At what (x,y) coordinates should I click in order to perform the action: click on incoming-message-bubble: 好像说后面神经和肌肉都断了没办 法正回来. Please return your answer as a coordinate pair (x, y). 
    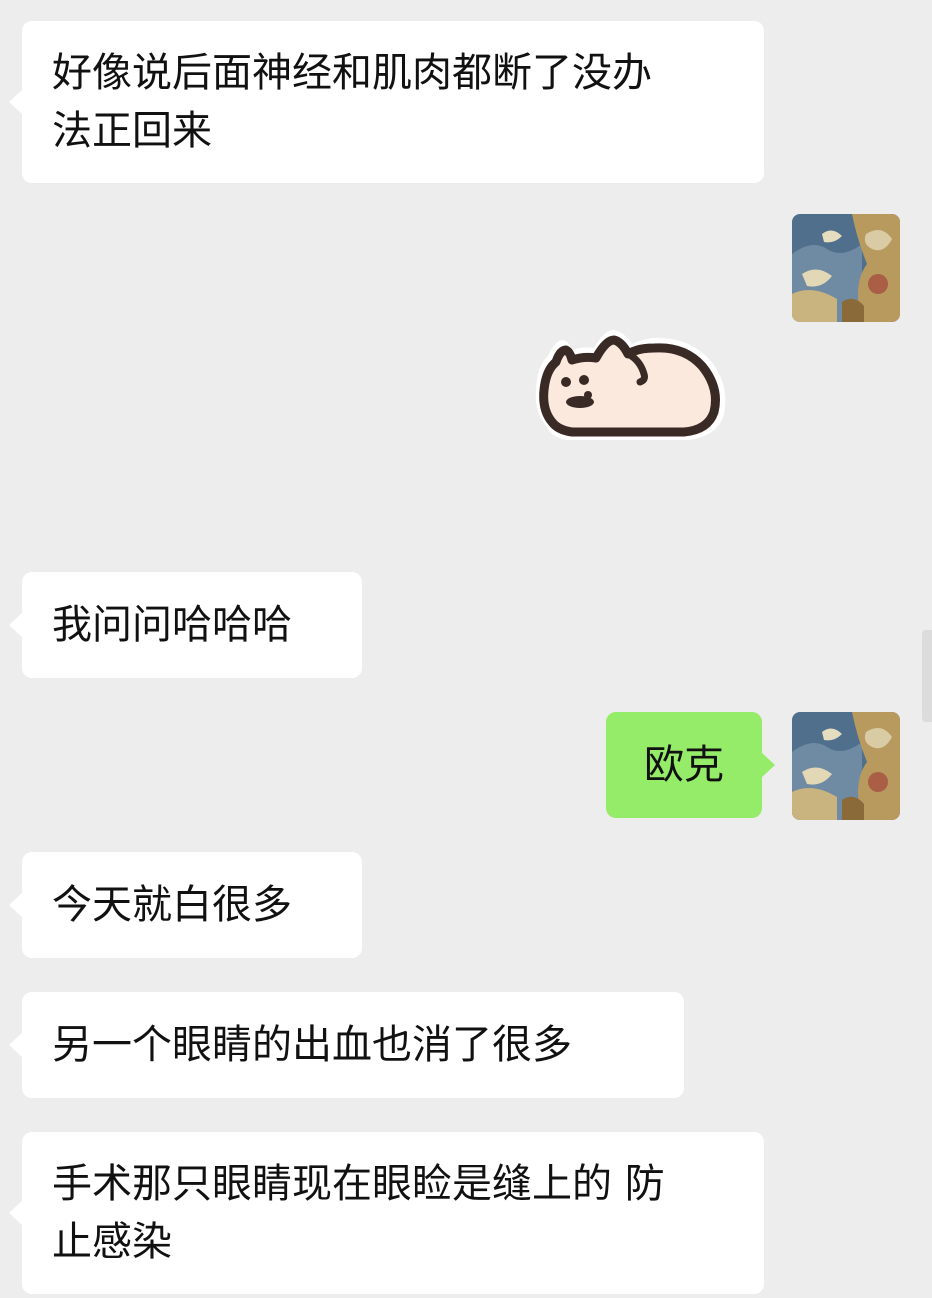
    Looking at the image, I should click on (386, 102).